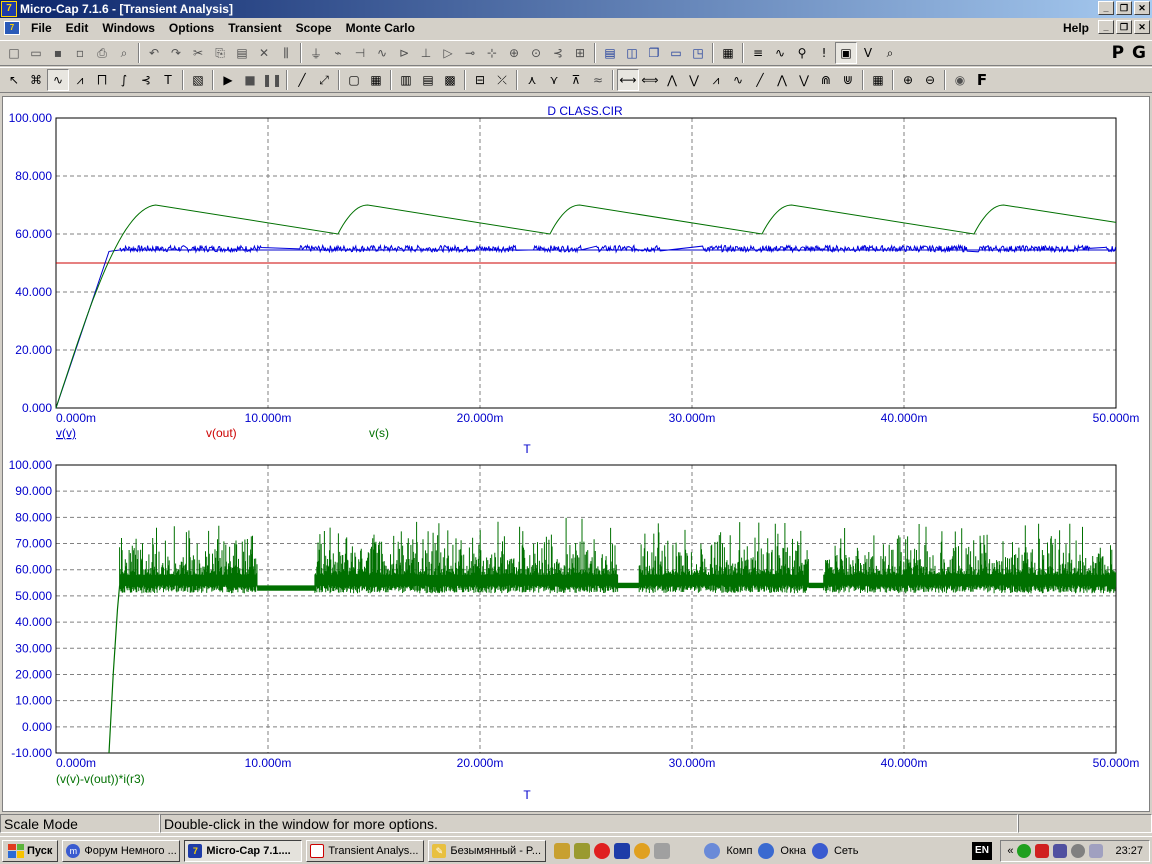 This screenshot has height=864, width=1152. What do you see at coordinates (191, 28) in the screenshot?
I see `menu-options: Options` at bounding box center [191, 28].